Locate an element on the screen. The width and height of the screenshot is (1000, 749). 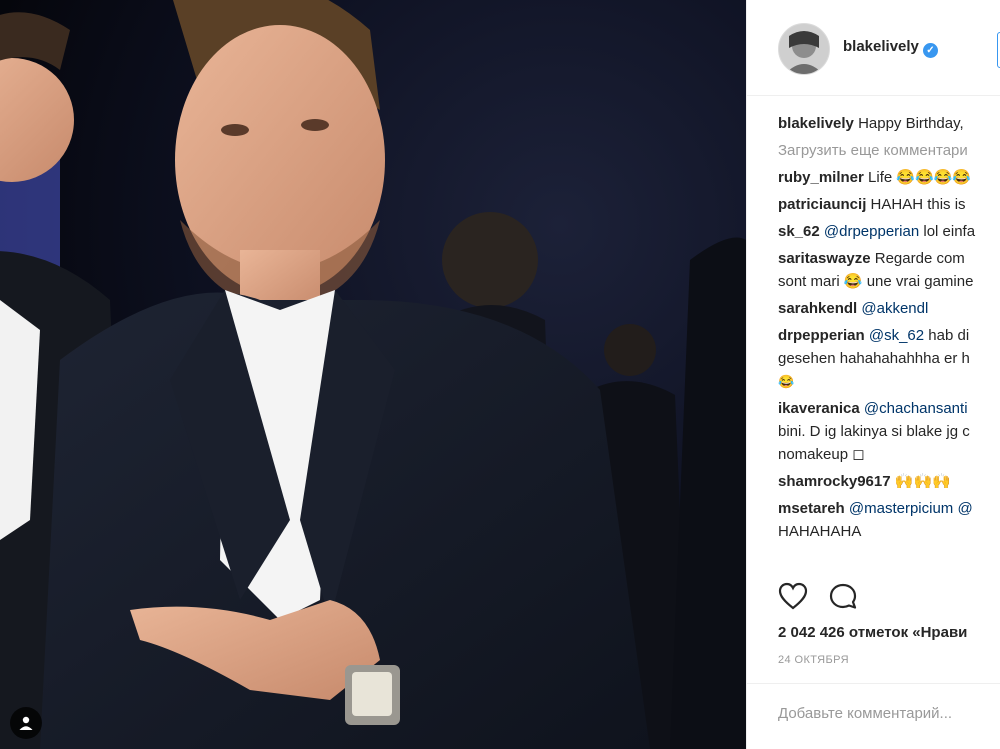
comment-username: ruby_milner is located at coordinates (821, 177).